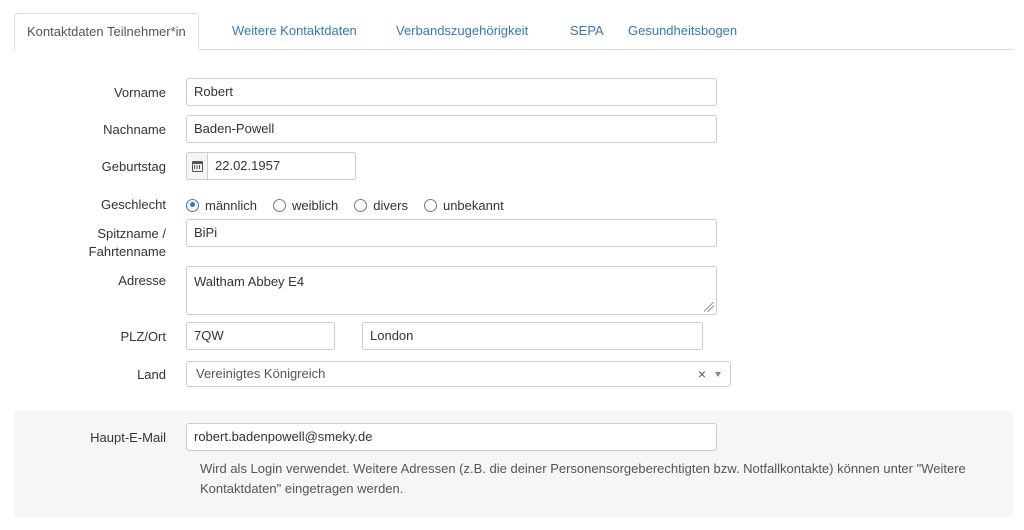  What do you see at coordinates (451, 290) in the screenshot?
I see `adresse-textarea: Waltham Abbey E4` at bounding box center [451, 290].